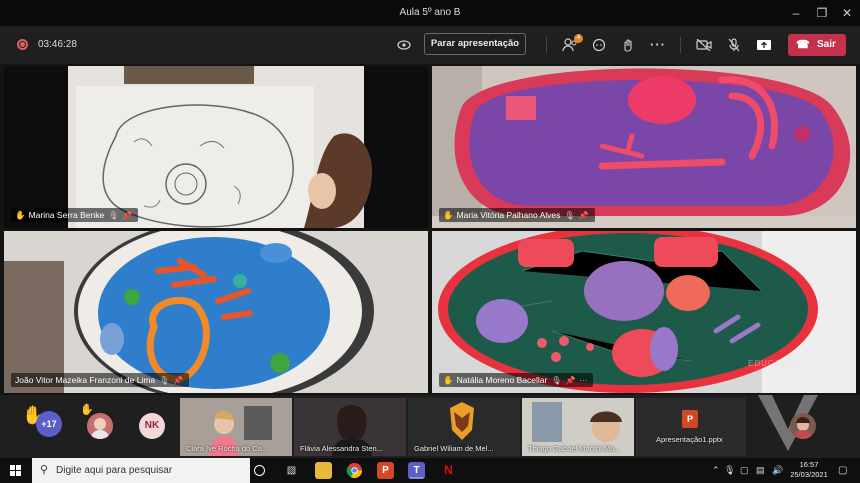 This screenshot has width=860, height=483. Describe the element at coordinates (57, 44) in the screenshot. I see `meeting-timer: 03:46:28` at that location.